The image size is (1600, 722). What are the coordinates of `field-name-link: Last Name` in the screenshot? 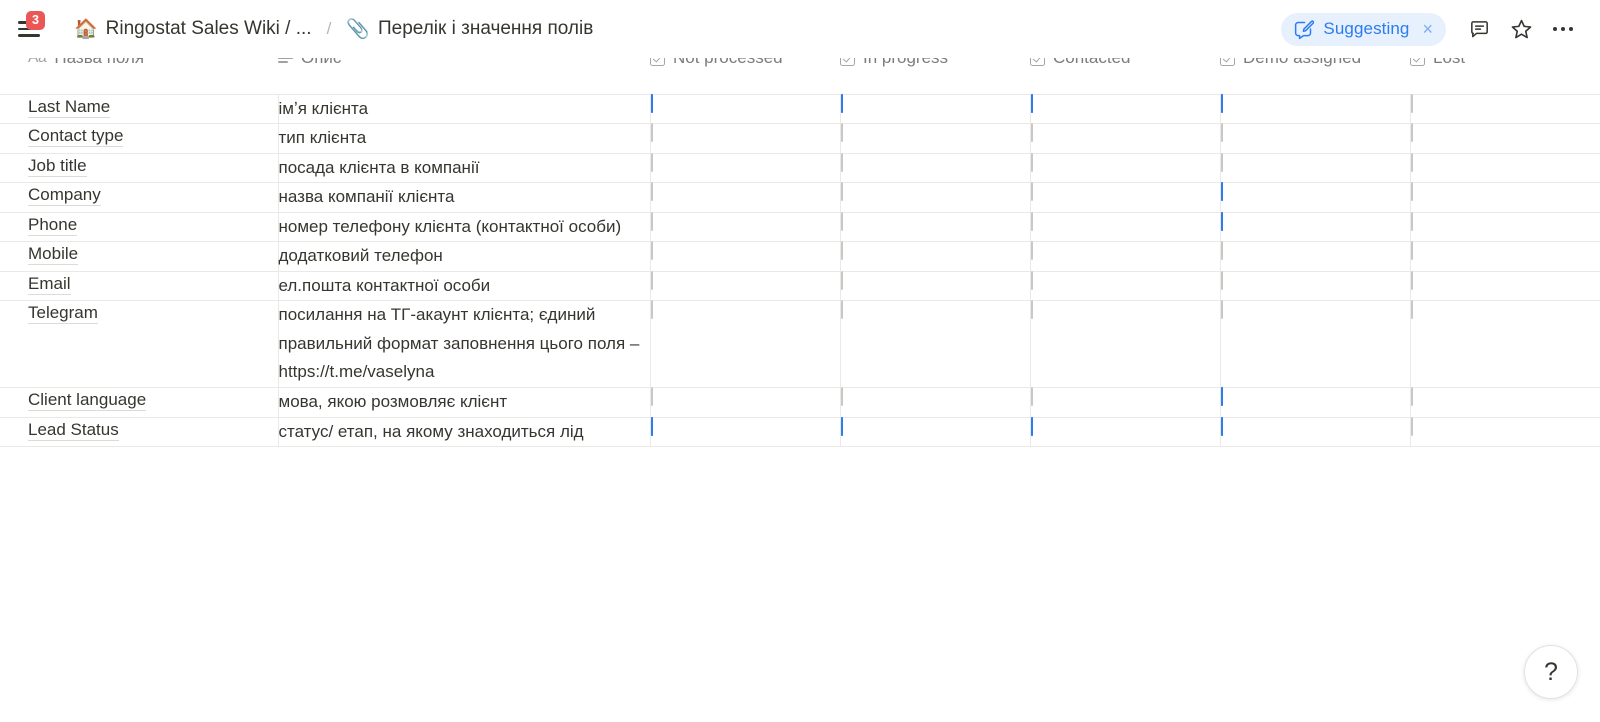 It's located at (69, 107).